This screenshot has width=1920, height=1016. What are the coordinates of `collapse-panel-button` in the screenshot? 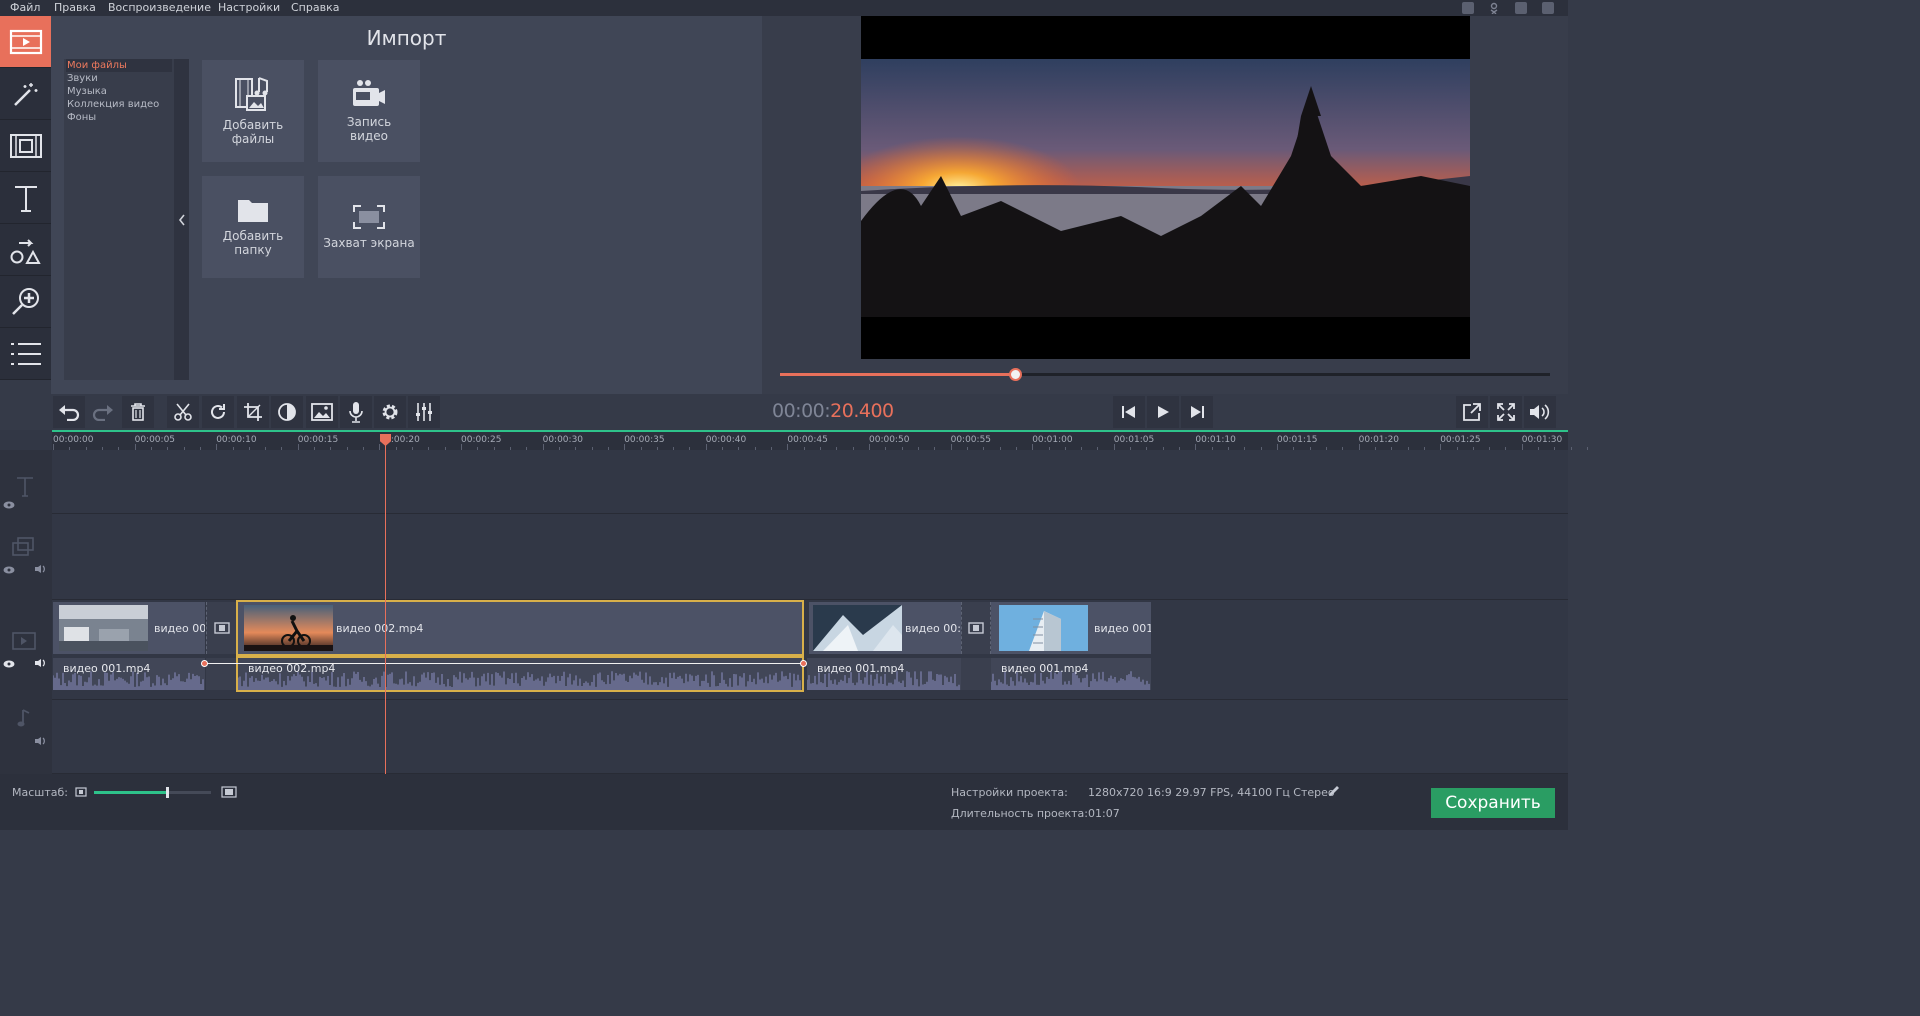 It's located at (181, 219).